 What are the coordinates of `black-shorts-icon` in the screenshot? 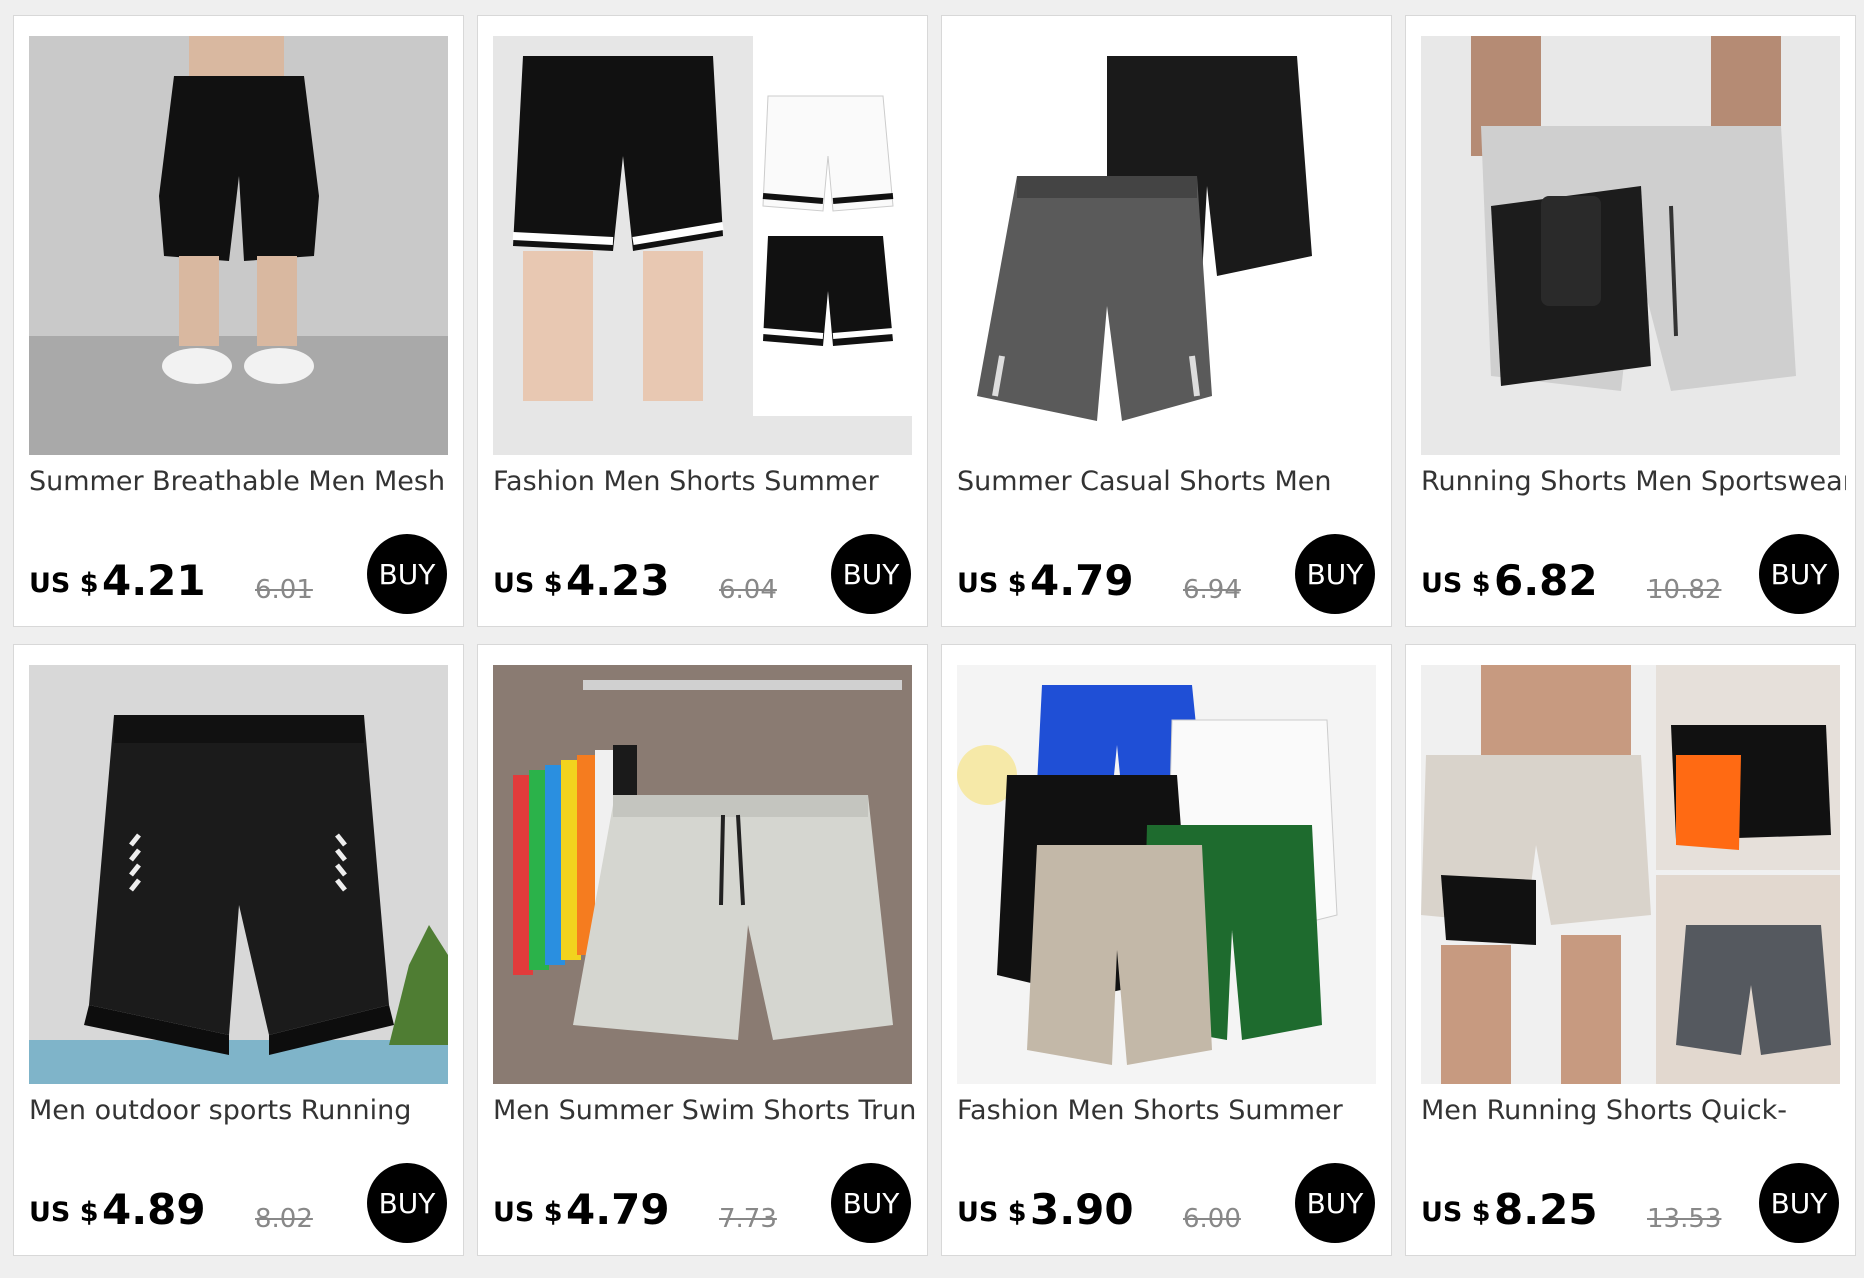 It's located at (238, 245).